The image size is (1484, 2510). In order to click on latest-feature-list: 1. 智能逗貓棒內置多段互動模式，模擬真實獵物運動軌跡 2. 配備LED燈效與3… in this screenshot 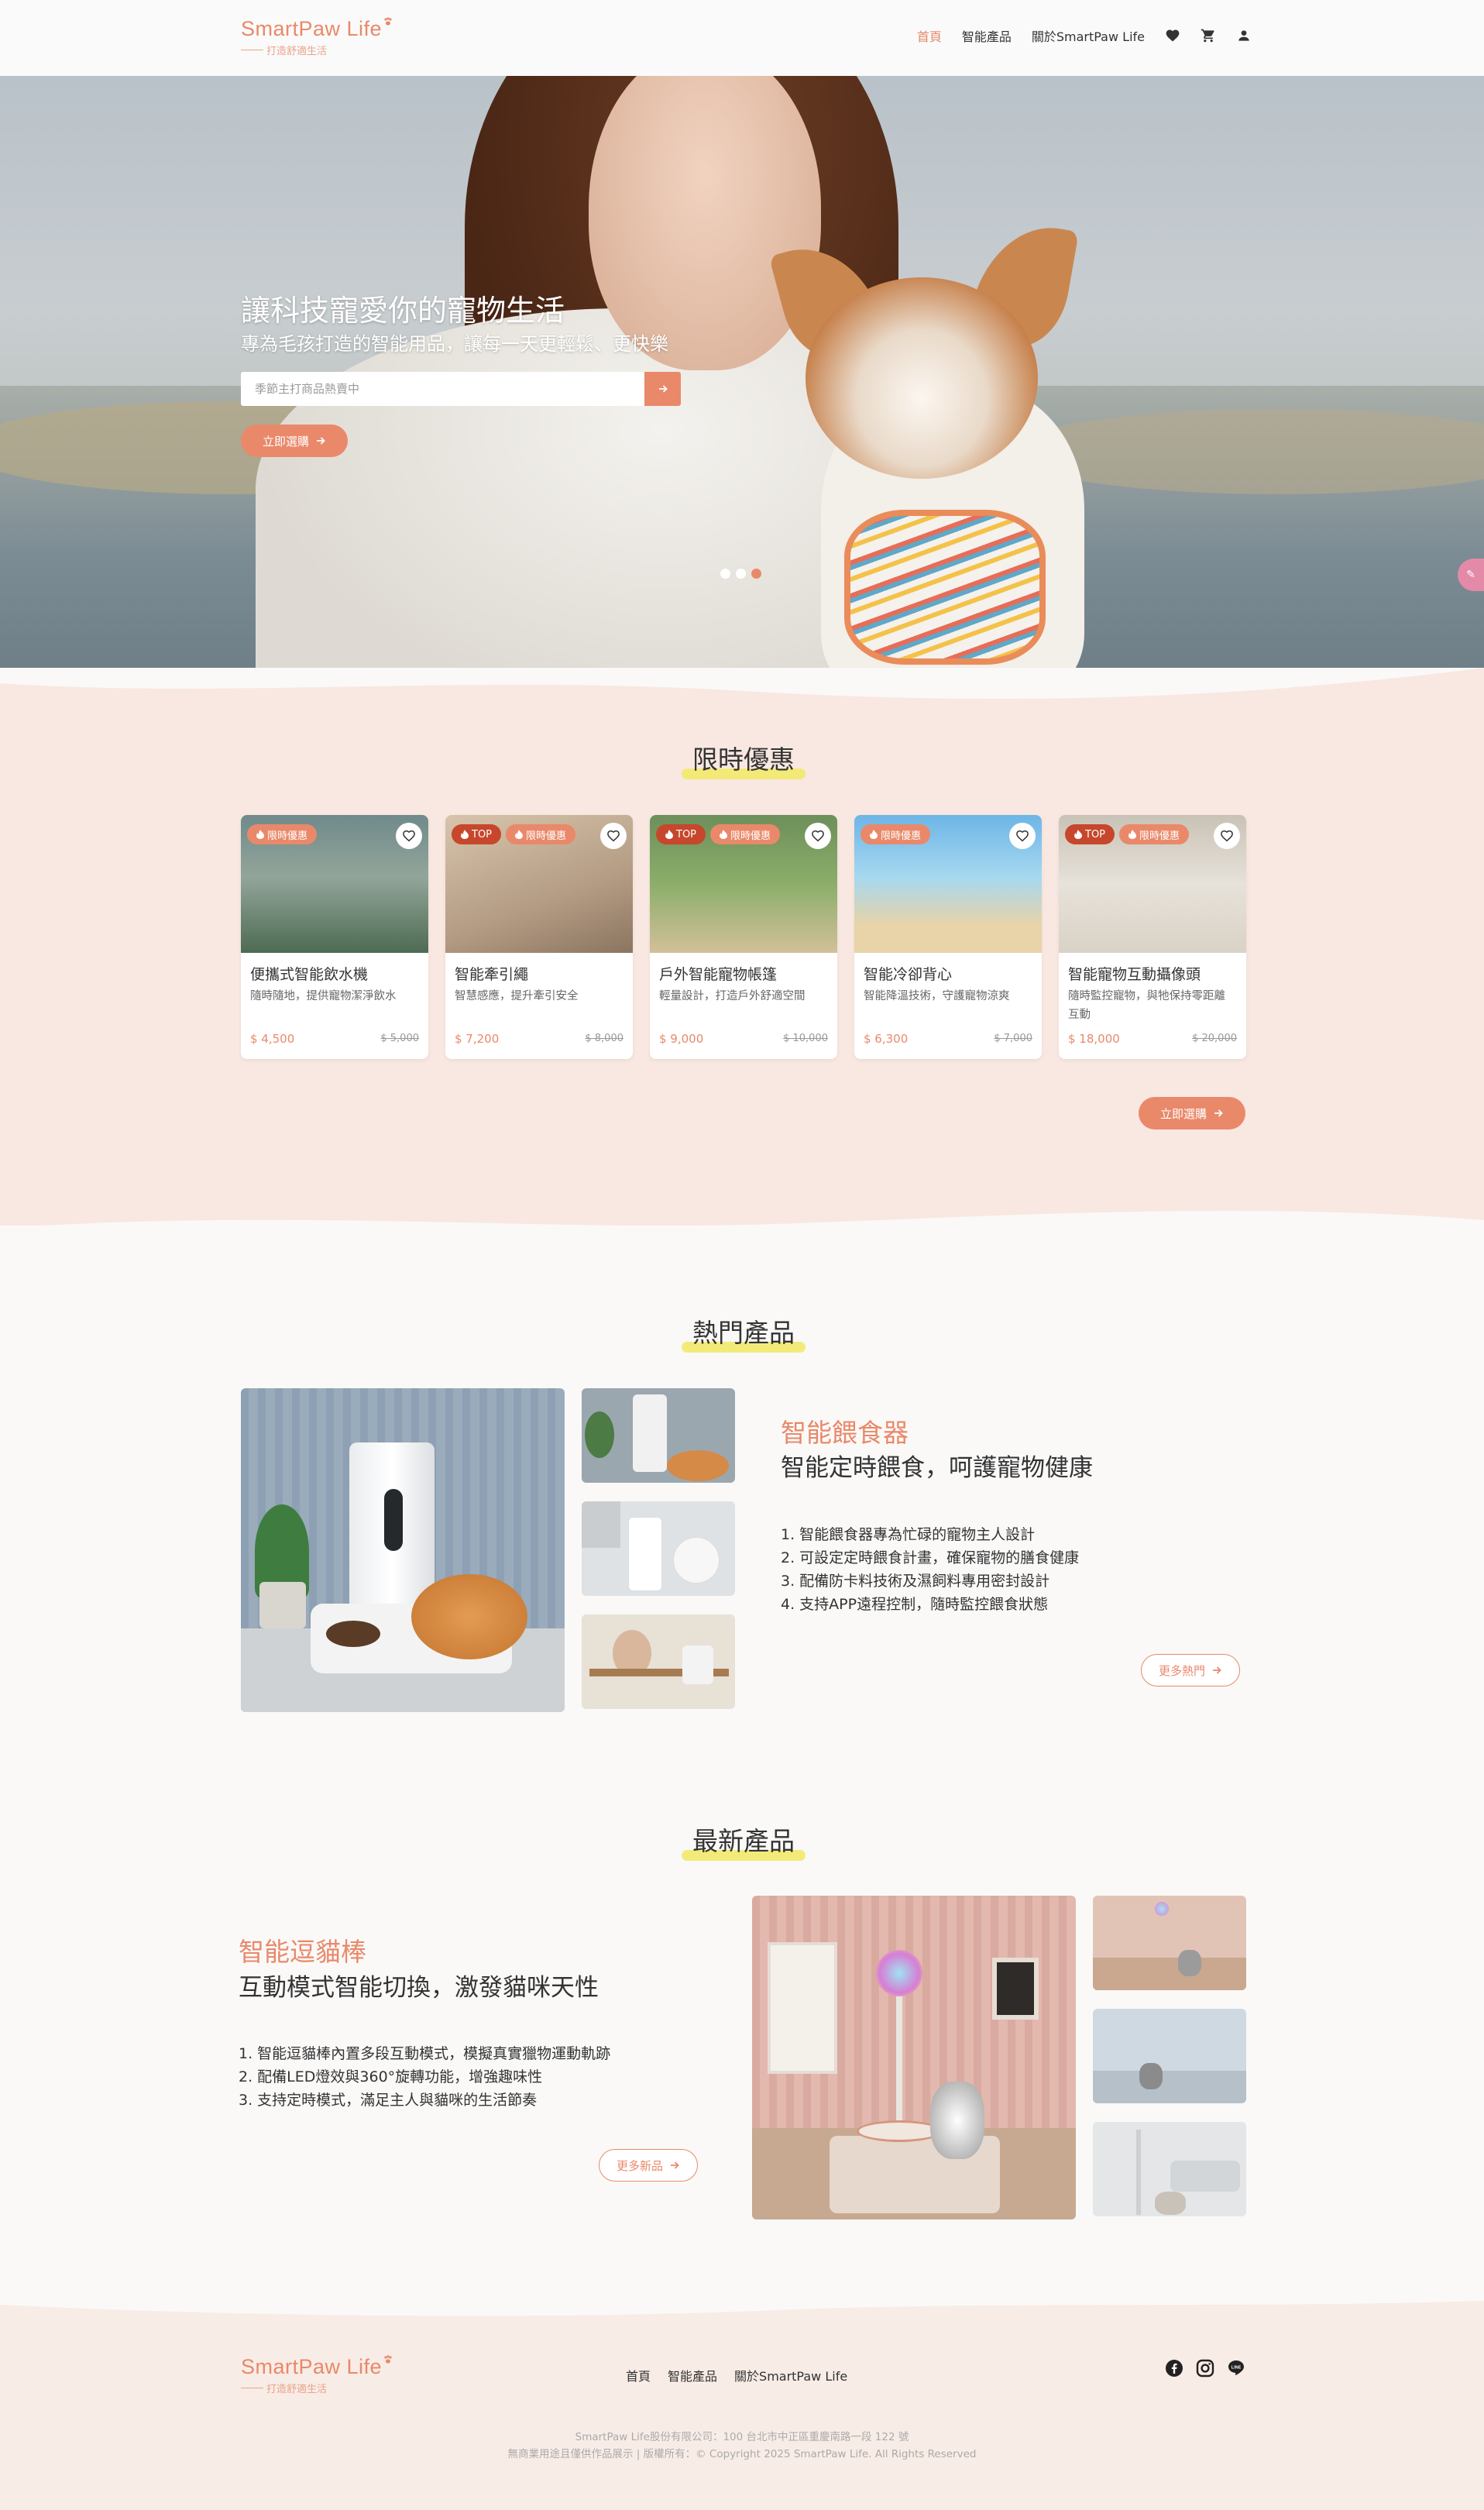, I will do `click(424, 2077)`.